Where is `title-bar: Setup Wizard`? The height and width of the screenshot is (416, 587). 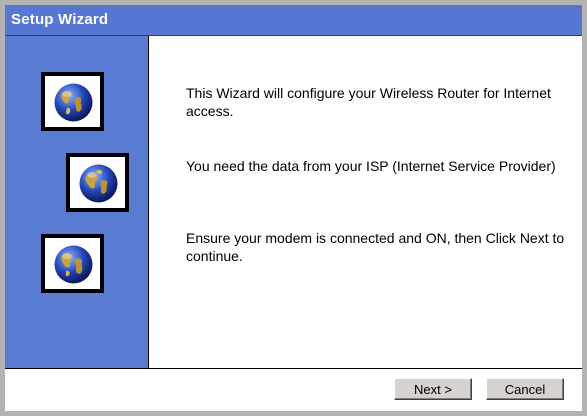 title-bar: Setup Wizard is located at coordinates (293, 20).